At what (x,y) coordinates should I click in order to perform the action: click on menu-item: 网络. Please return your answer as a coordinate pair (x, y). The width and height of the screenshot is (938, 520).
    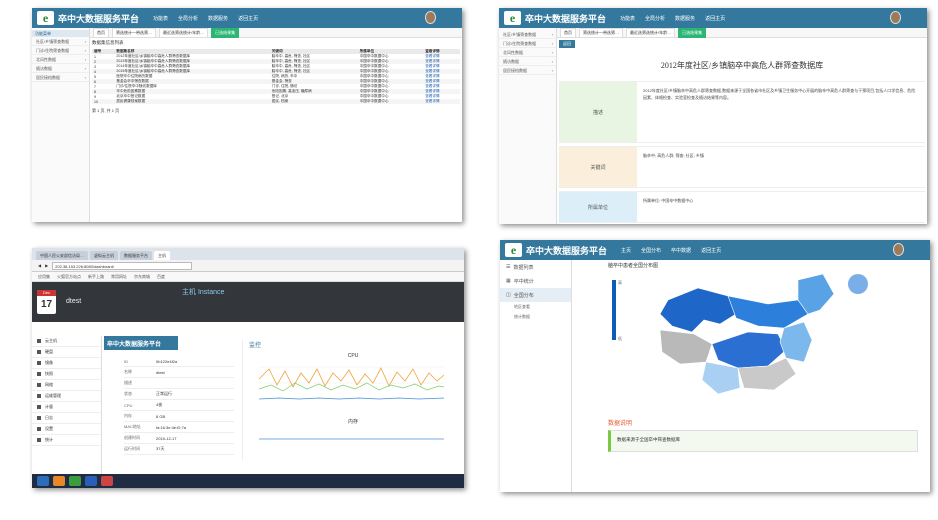
    Looking at the image, I should click on (66, 385).